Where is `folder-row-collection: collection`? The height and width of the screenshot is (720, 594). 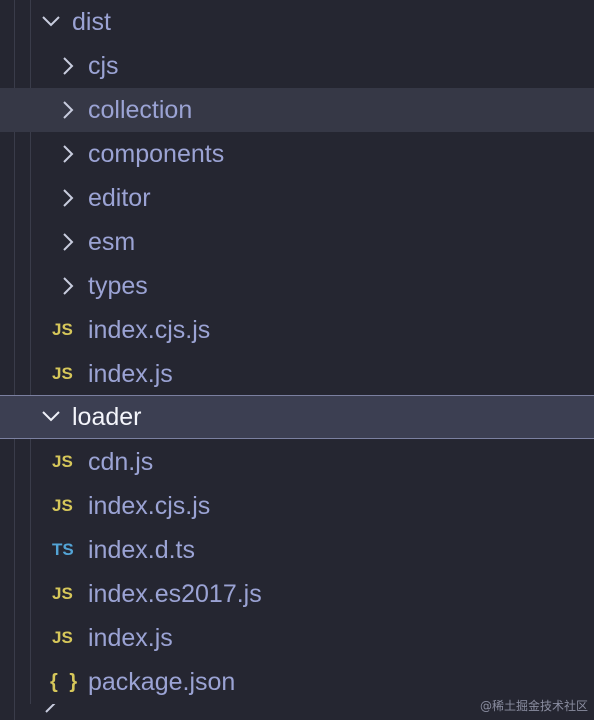
folder-row-collection: collection is located at coordinates (297, 110).